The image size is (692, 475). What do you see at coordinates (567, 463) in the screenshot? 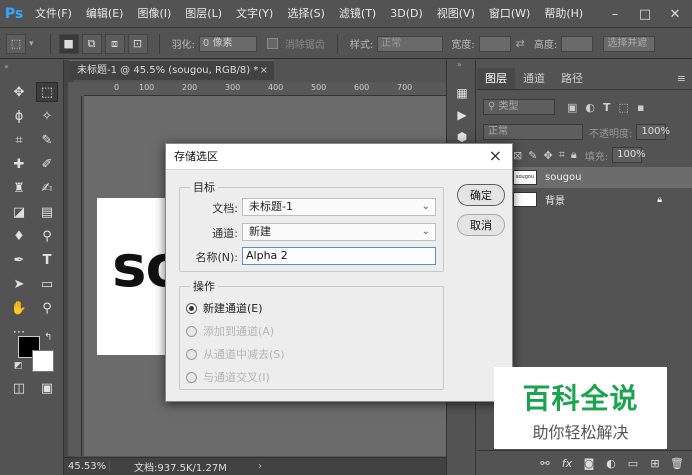
I see `fx-icon: fx` at bounding box center [567, 463].